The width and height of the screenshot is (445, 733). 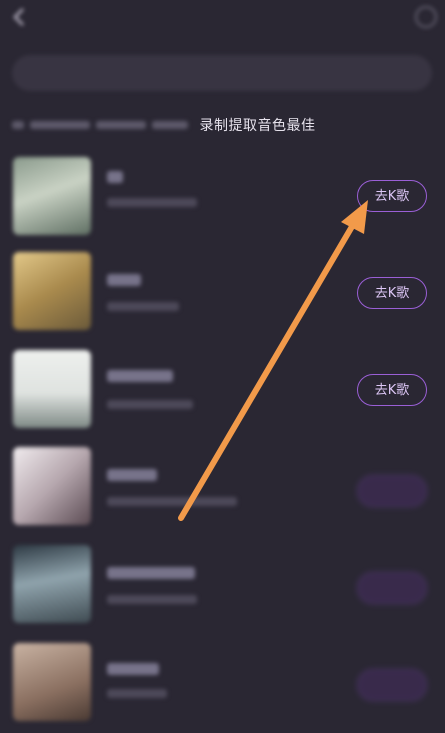 What do you see at coordinates (257, 126) in the screenshot?
I see `hint-clear-part: 录制提取音色最佳` at bounding box center [257, 126].